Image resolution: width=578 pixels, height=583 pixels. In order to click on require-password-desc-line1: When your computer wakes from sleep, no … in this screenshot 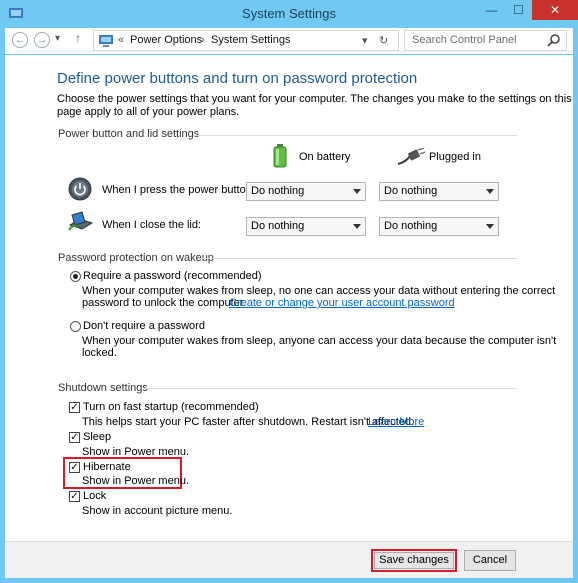, I will do `click(319, 291)`.